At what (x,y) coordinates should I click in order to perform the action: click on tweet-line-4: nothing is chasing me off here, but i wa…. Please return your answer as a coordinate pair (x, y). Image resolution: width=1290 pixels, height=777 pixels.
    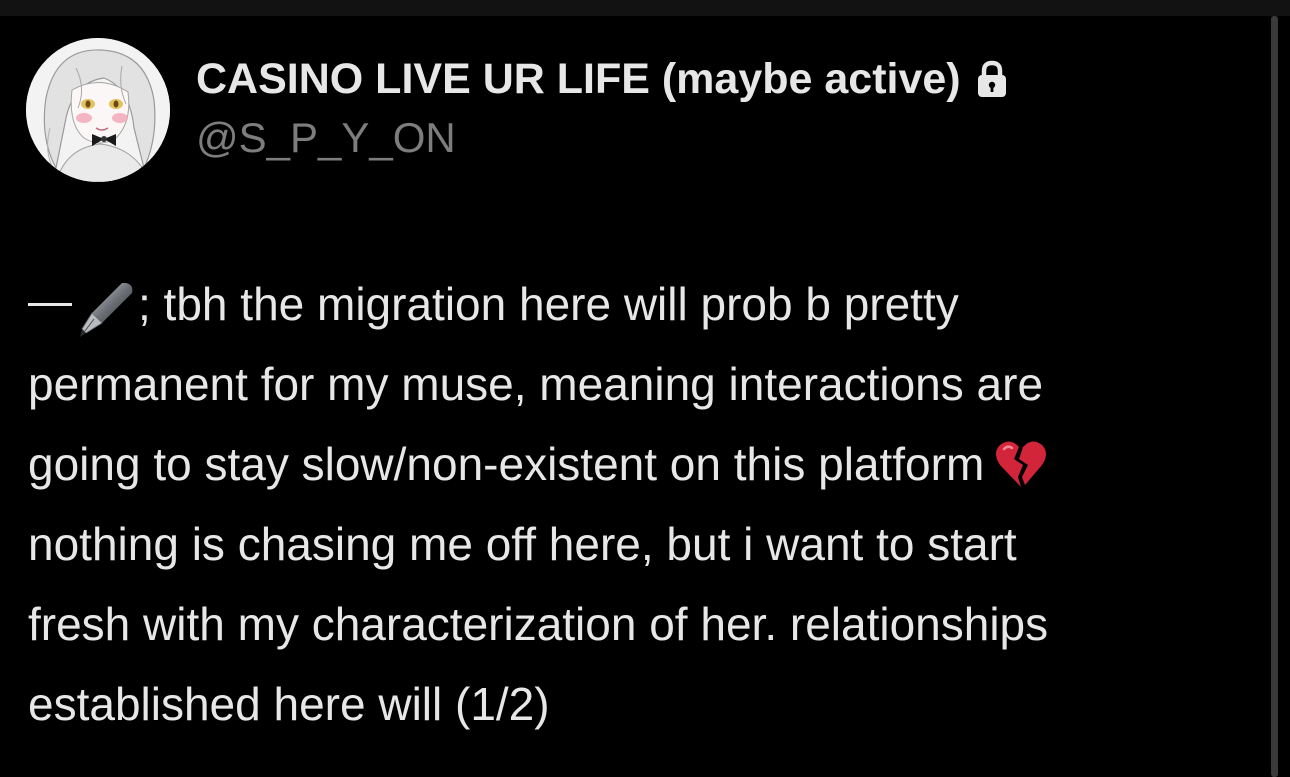
    Looking at the image, I should click on (522, 544).